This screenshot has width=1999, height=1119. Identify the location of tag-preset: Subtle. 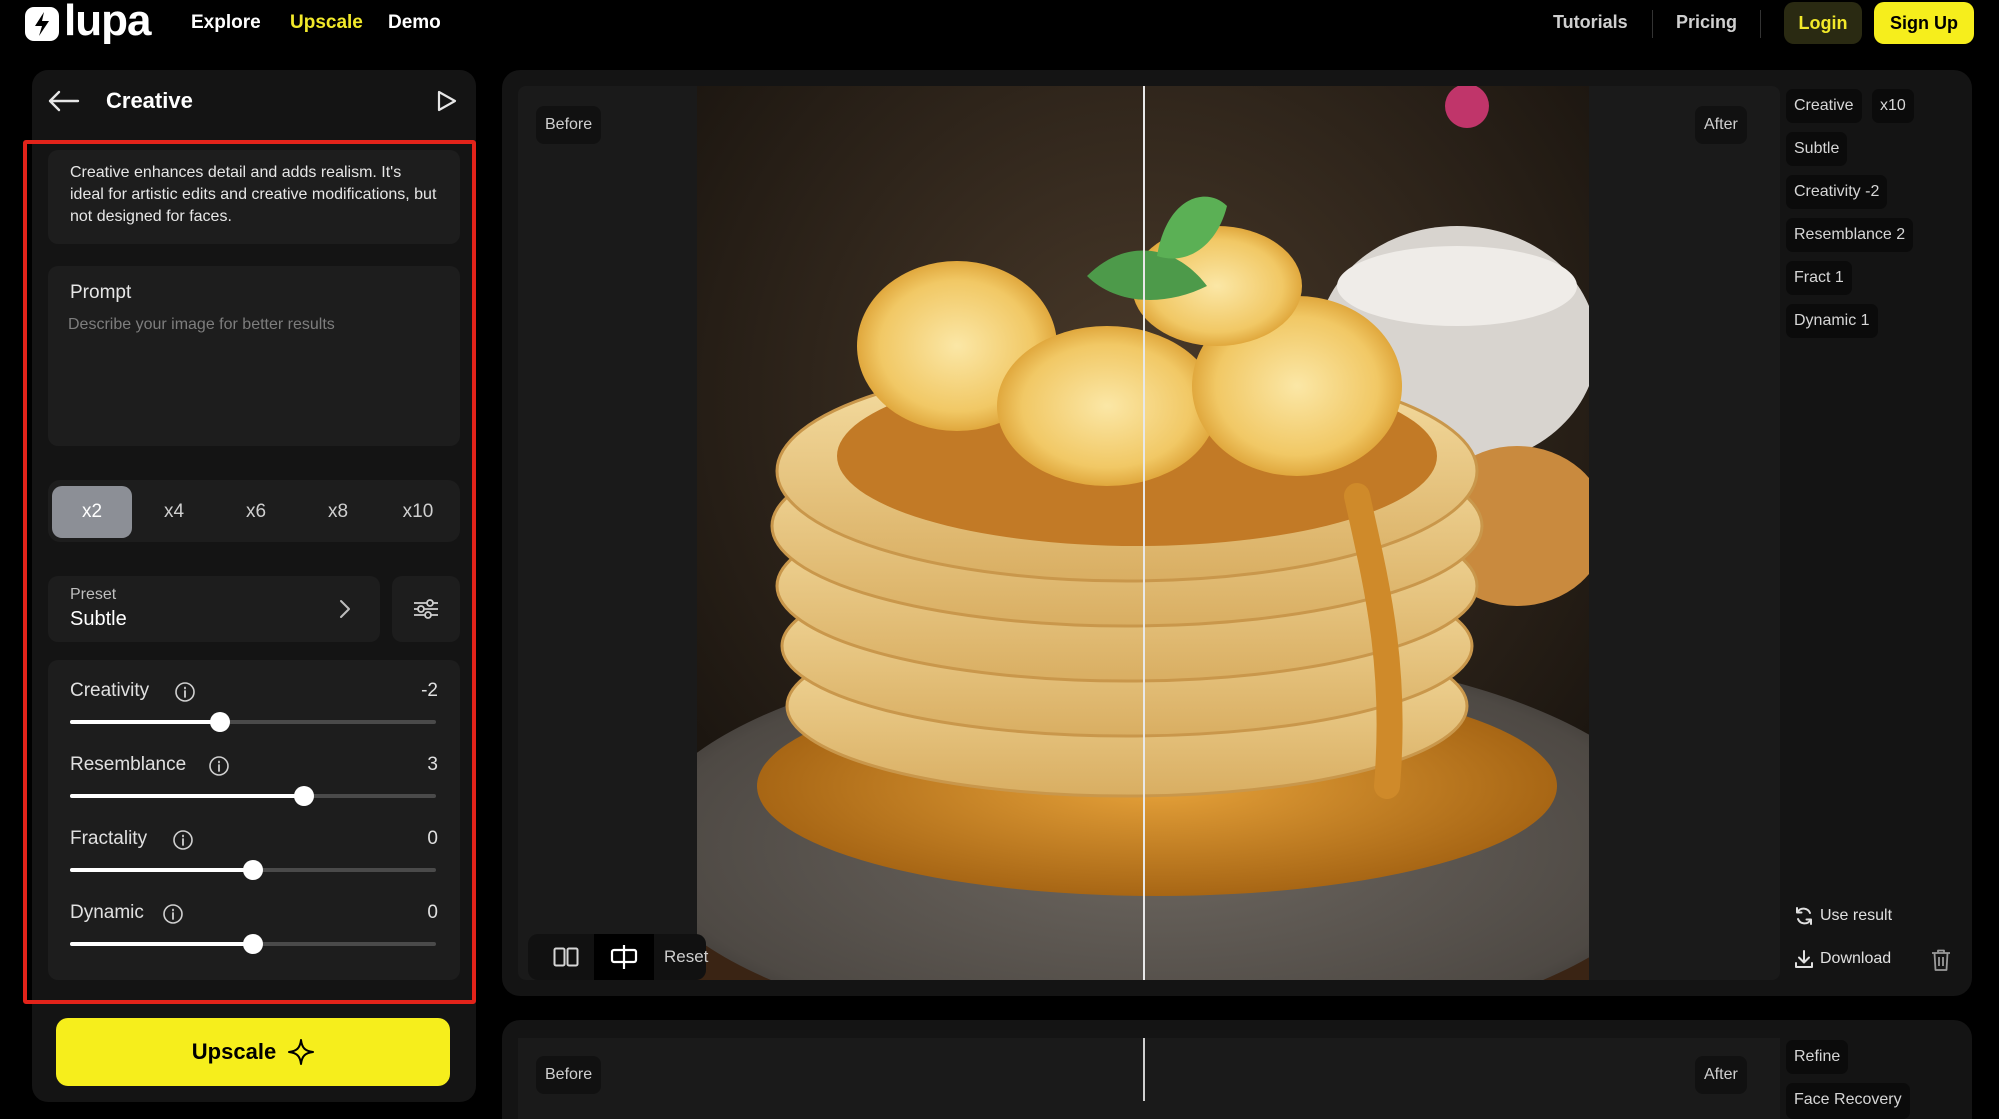
(1817, 149).